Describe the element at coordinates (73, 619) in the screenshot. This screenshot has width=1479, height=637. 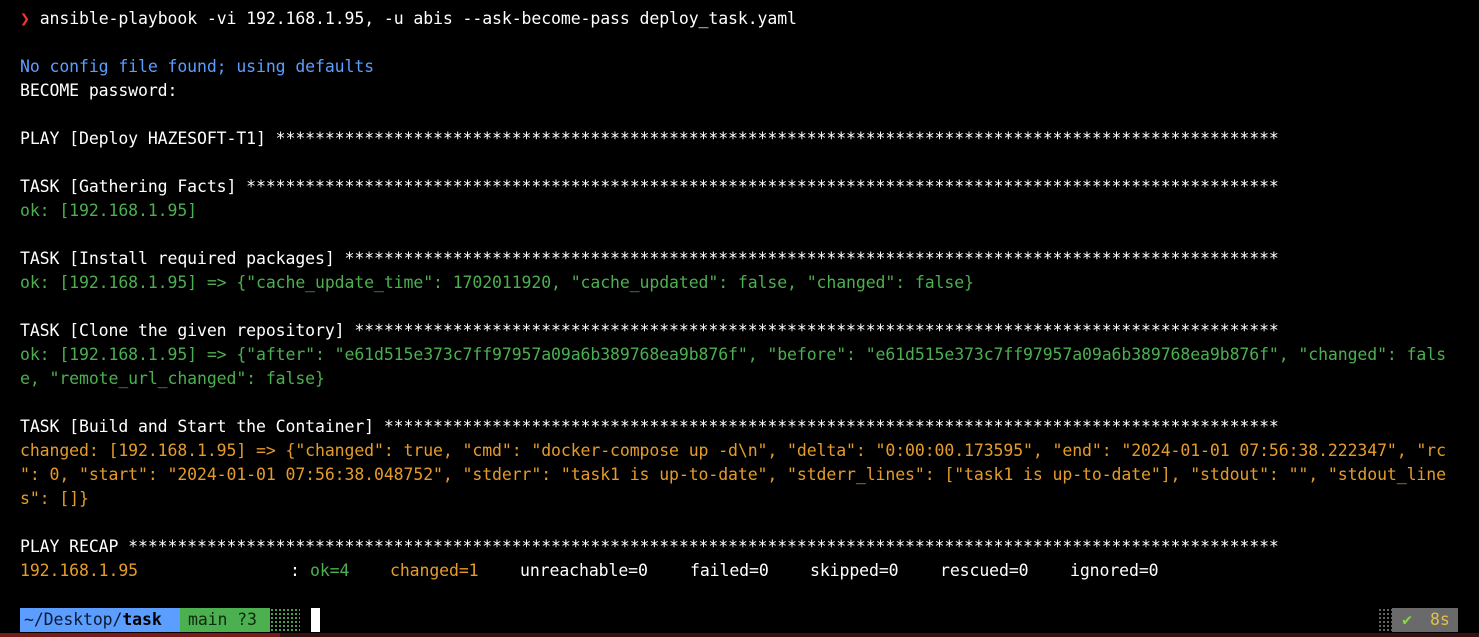
I see `path-prefix: ~/Desktop/` at that location.